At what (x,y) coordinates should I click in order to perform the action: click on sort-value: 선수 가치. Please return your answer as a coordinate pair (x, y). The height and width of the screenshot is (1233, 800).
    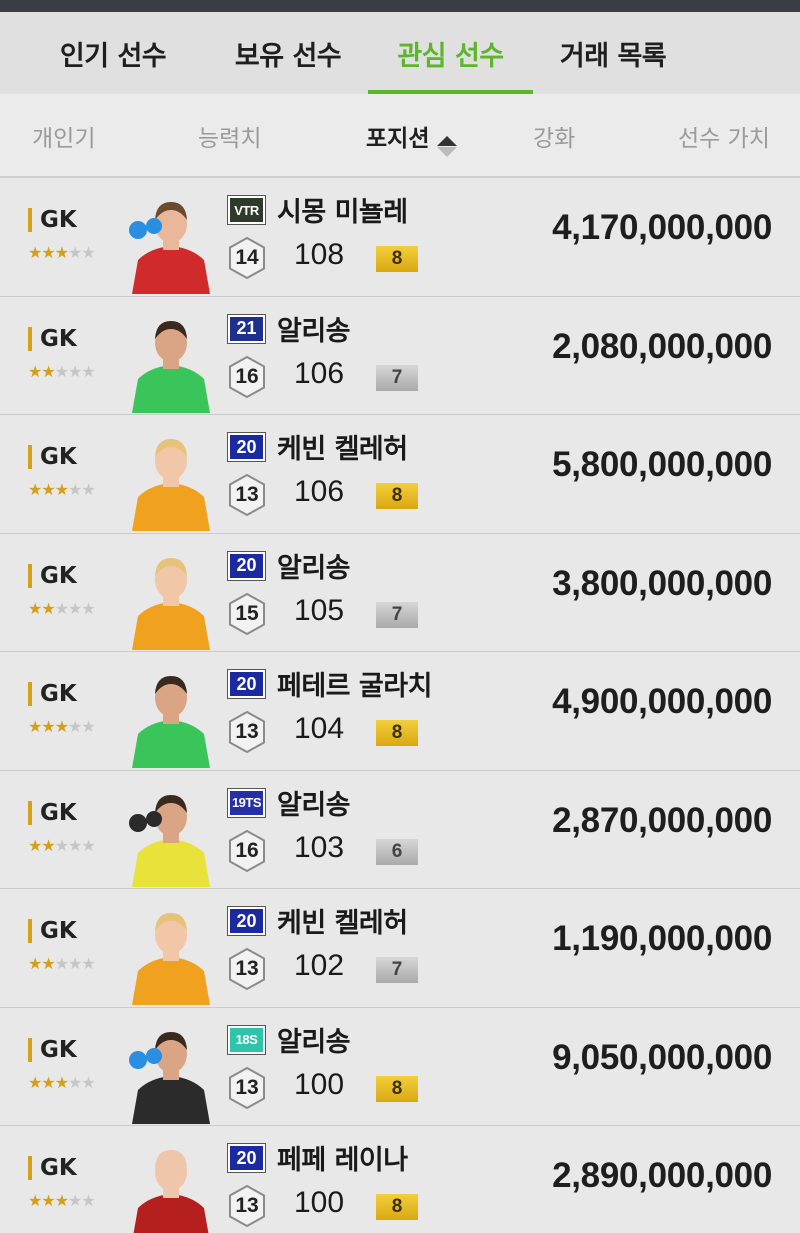
    Looking at the image, I should click on (724, 136).